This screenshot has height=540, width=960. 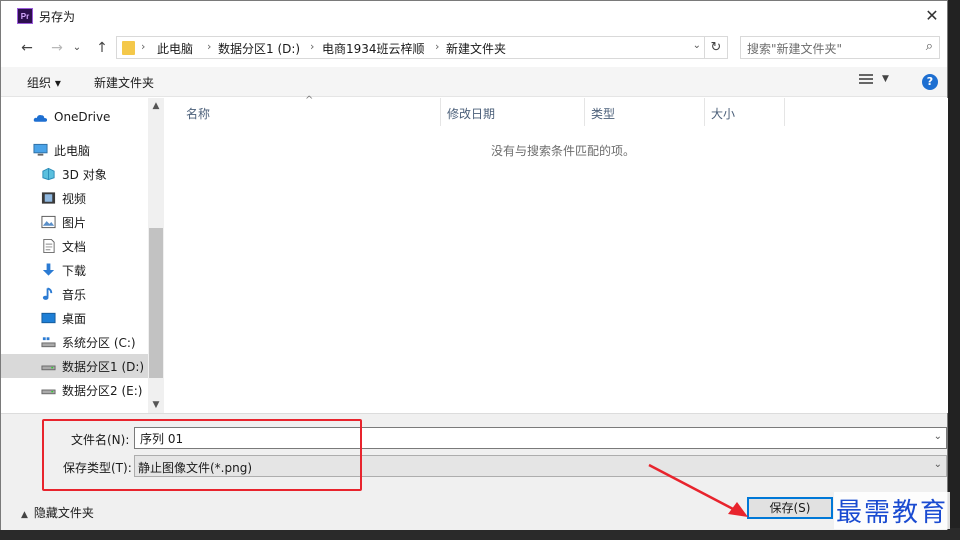 What do you see at coordinates (63, 513) in the screenshot?
I see `hide-folders-label: 隐藏文件夹` at bounding box center [63, 513].